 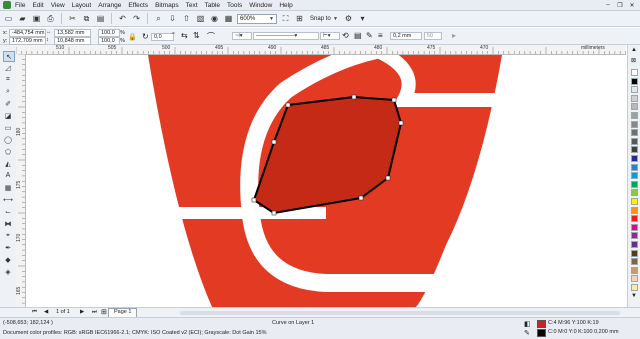 What do you see at coordinates (50, 18) in the screenshot?
I see `print-icon: ⎙` at bounding box center [50, 18].